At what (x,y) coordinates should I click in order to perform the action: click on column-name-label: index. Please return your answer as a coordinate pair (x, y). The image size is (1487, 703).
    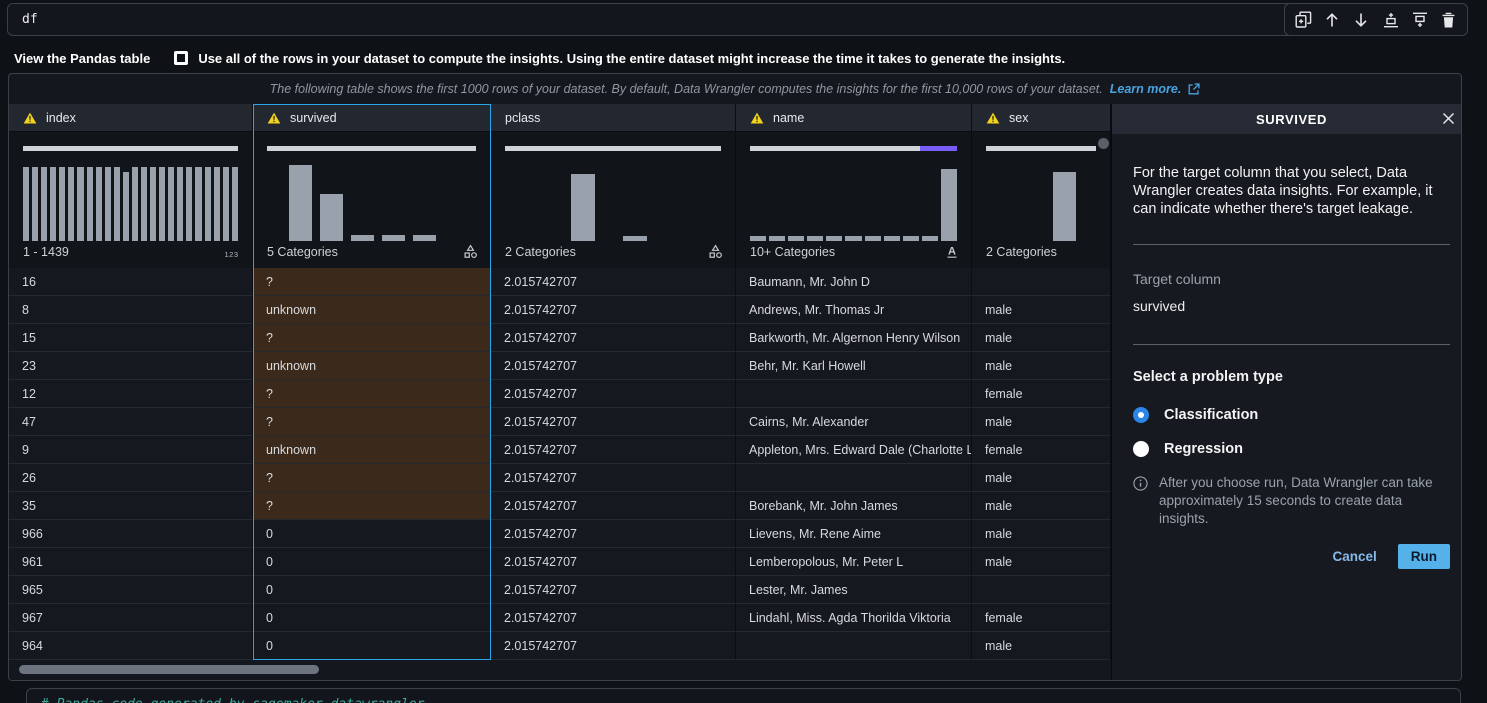
    Looking at the image, I should click on (61, 117).